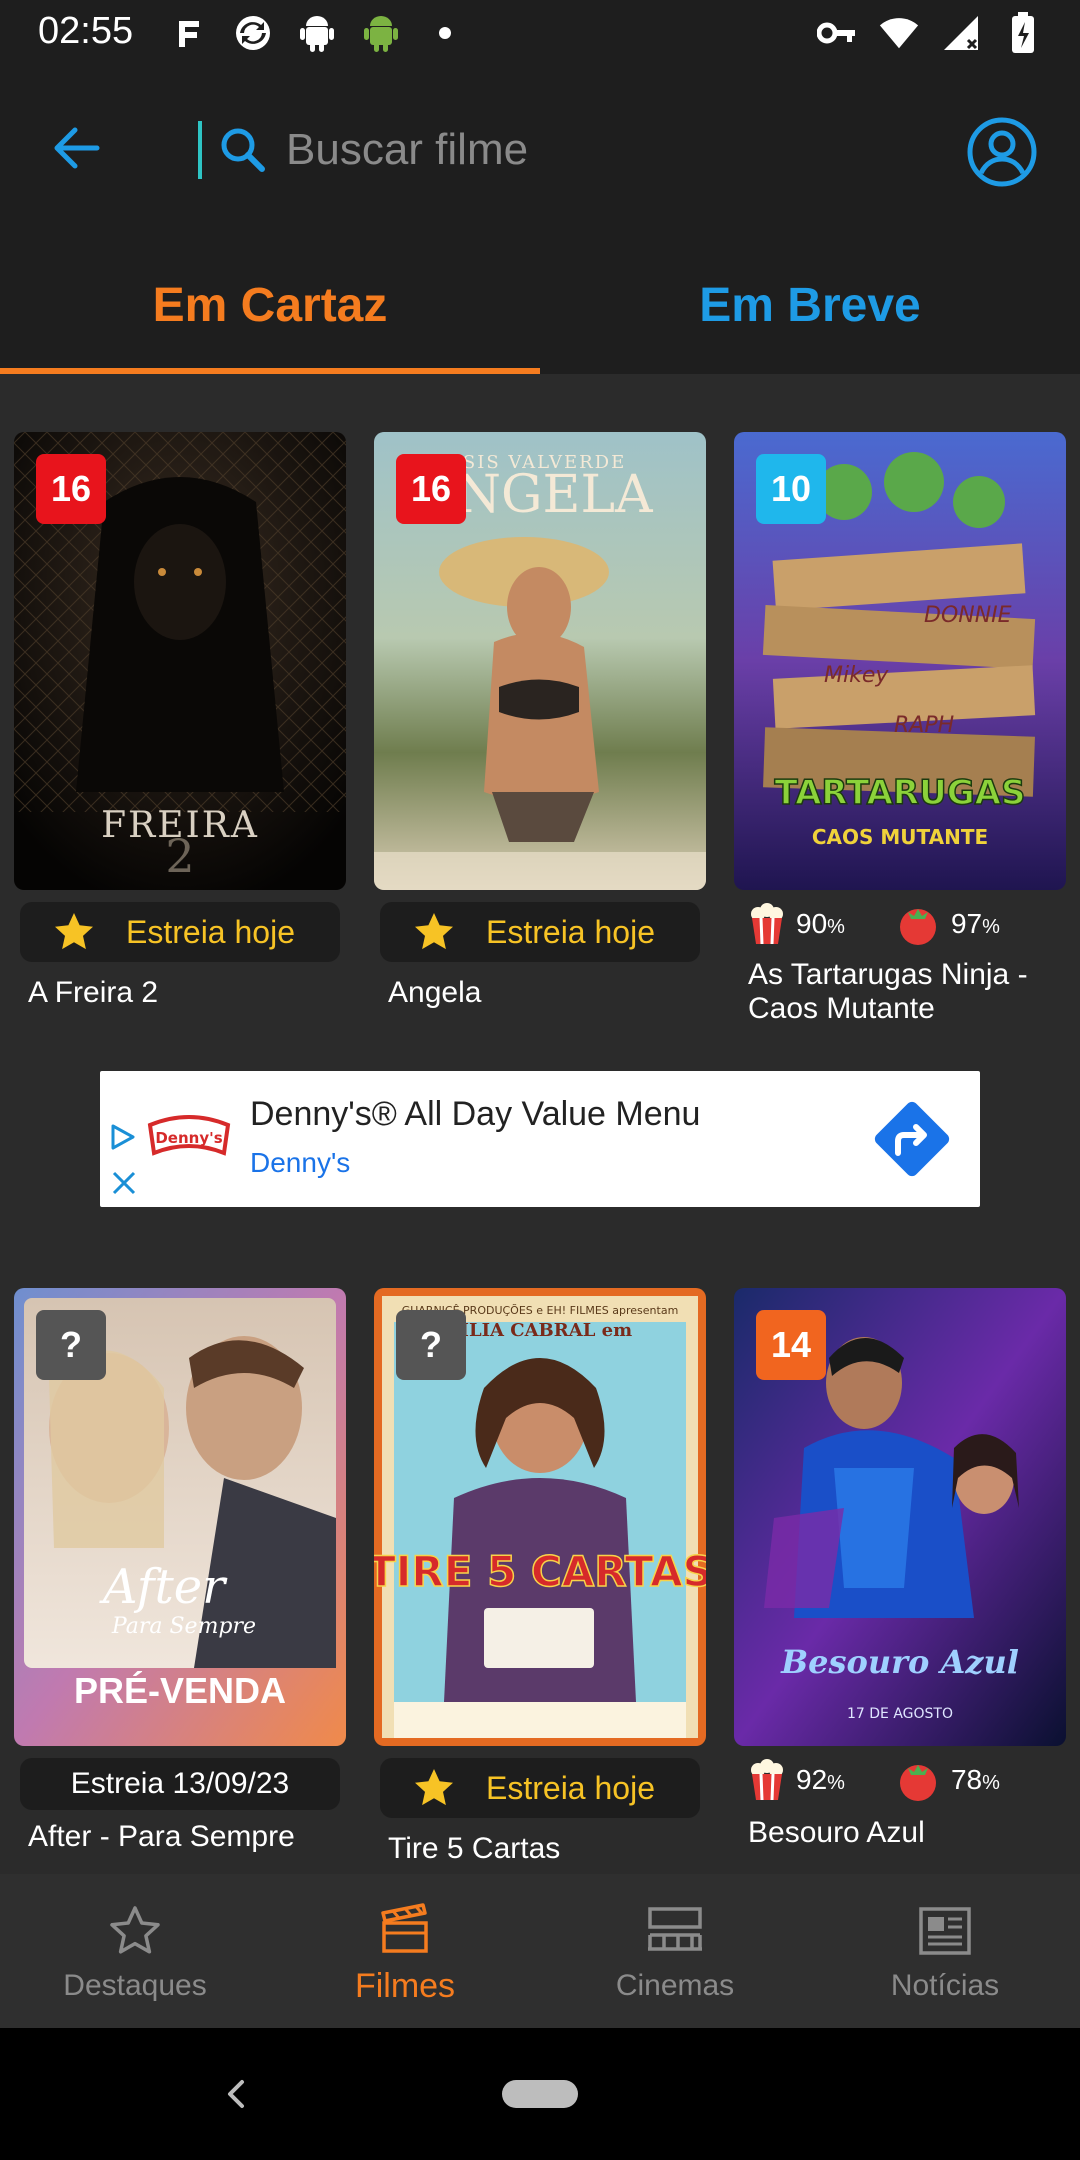  I want to click on age-rating-badge: 14, so click(791, 1345).